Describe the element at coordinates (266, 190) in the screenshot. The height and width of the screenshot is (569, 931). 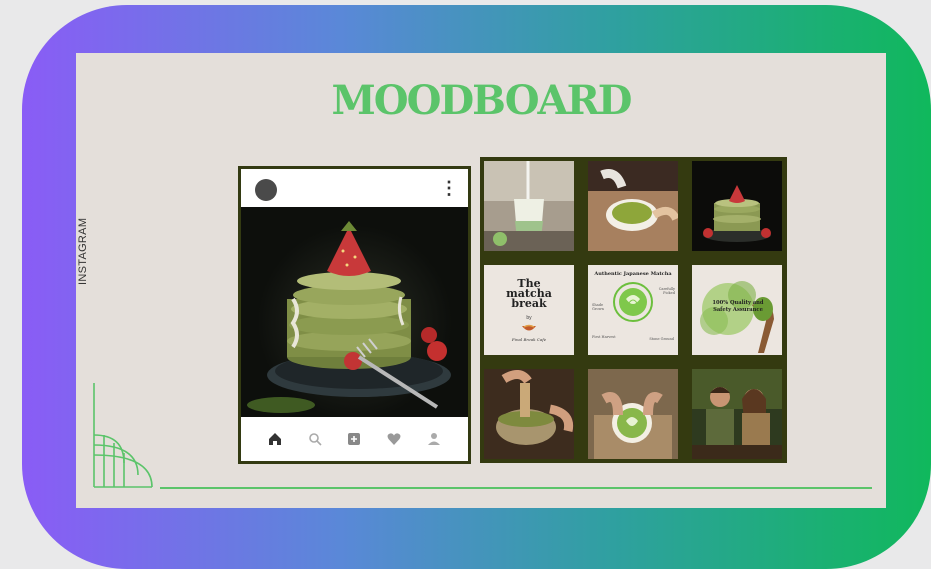
I see `avatar` at that location.